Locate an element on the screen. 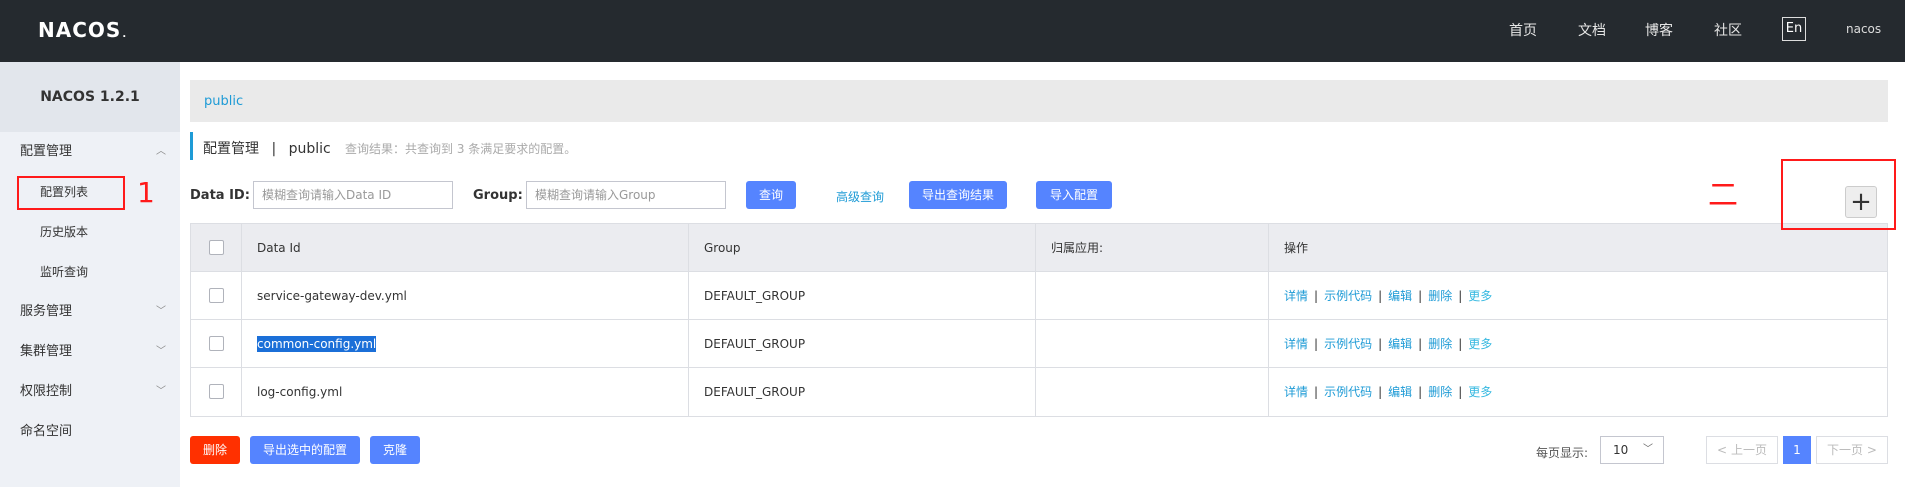 This screenshot has width=1905, height=487. chevron-up-icon: ︿ is located at coordinates (161, 151).